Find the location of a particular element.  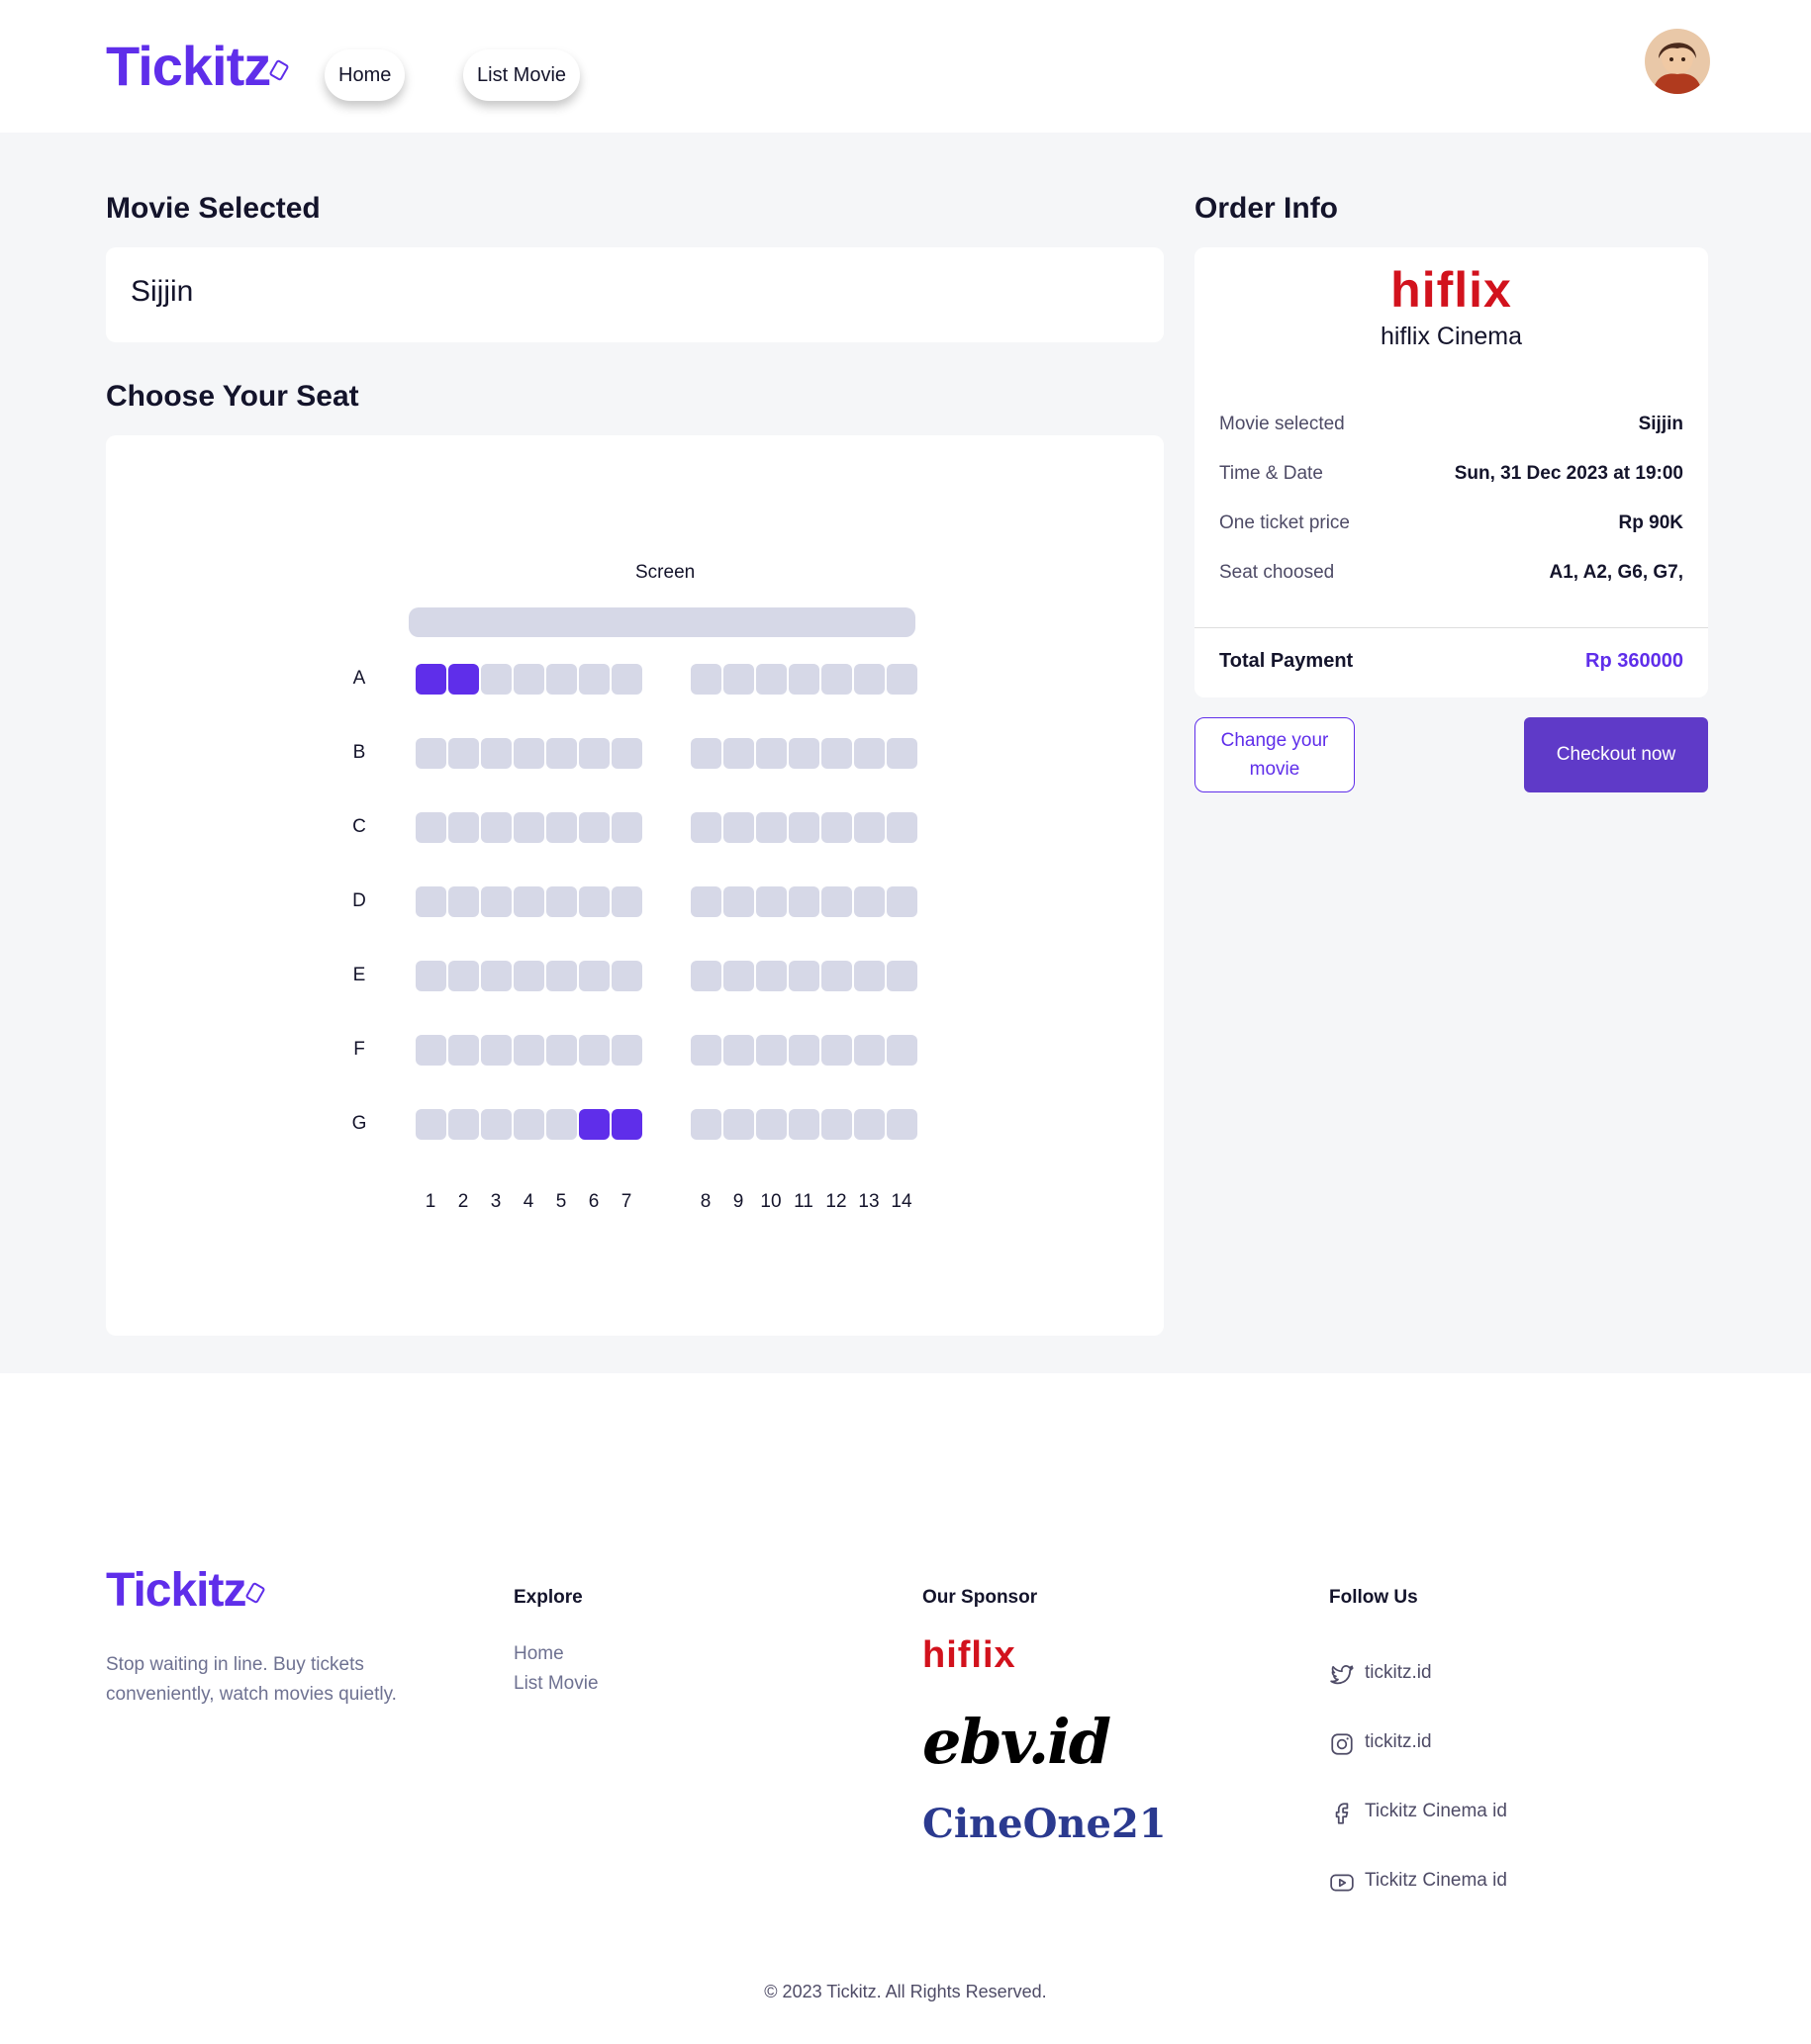

seat-c8 is located at coordinates (706, 827).